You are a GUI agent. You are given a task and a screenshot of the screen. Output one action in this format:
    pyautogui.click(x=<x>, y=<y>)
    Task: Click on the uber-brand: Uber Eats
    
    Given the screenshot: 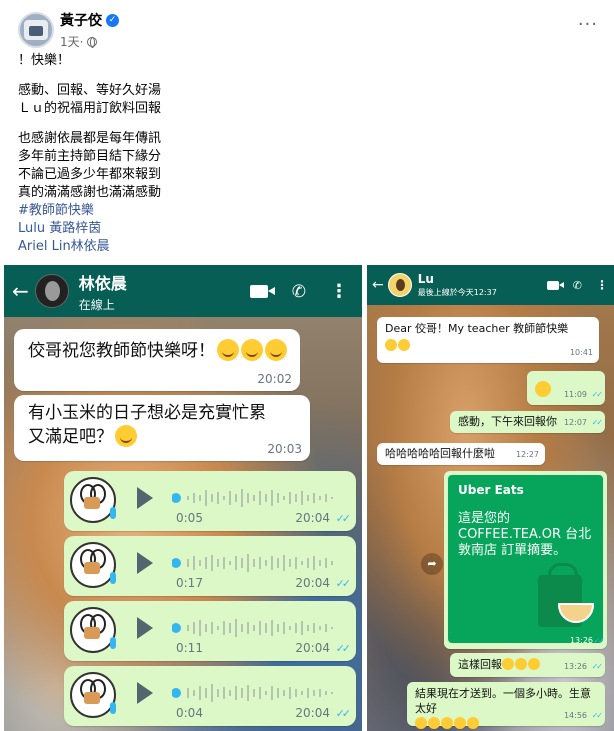 What is the action you would take?
    pyautogui.click(x=491, y=490)
    